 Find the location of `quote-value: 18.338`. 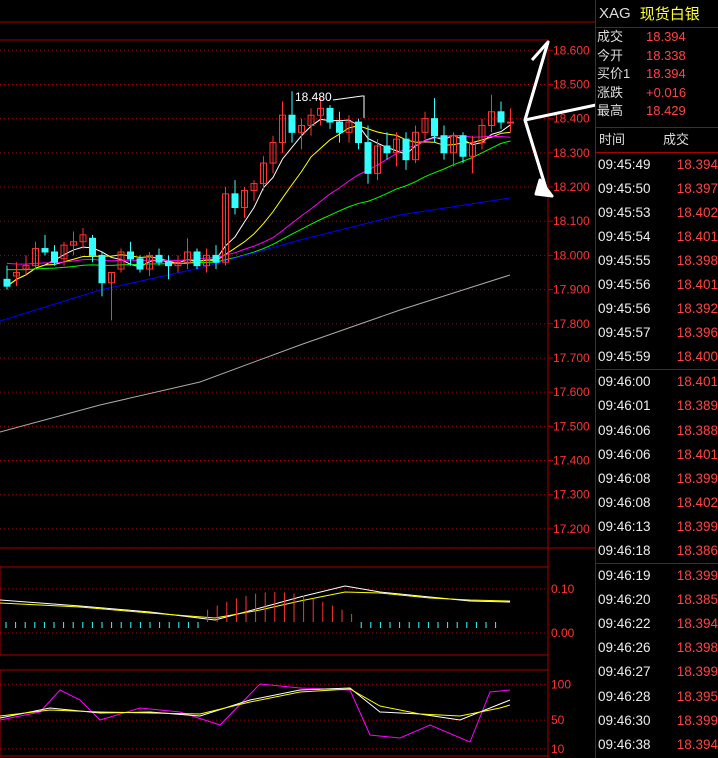

quote-value: 18.338 is located at coordinates (666, 55).